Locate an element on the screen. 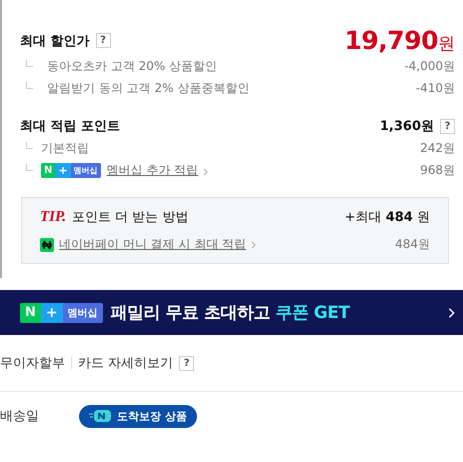  points-label: 기본적립 is located at coordinates (65, 148).